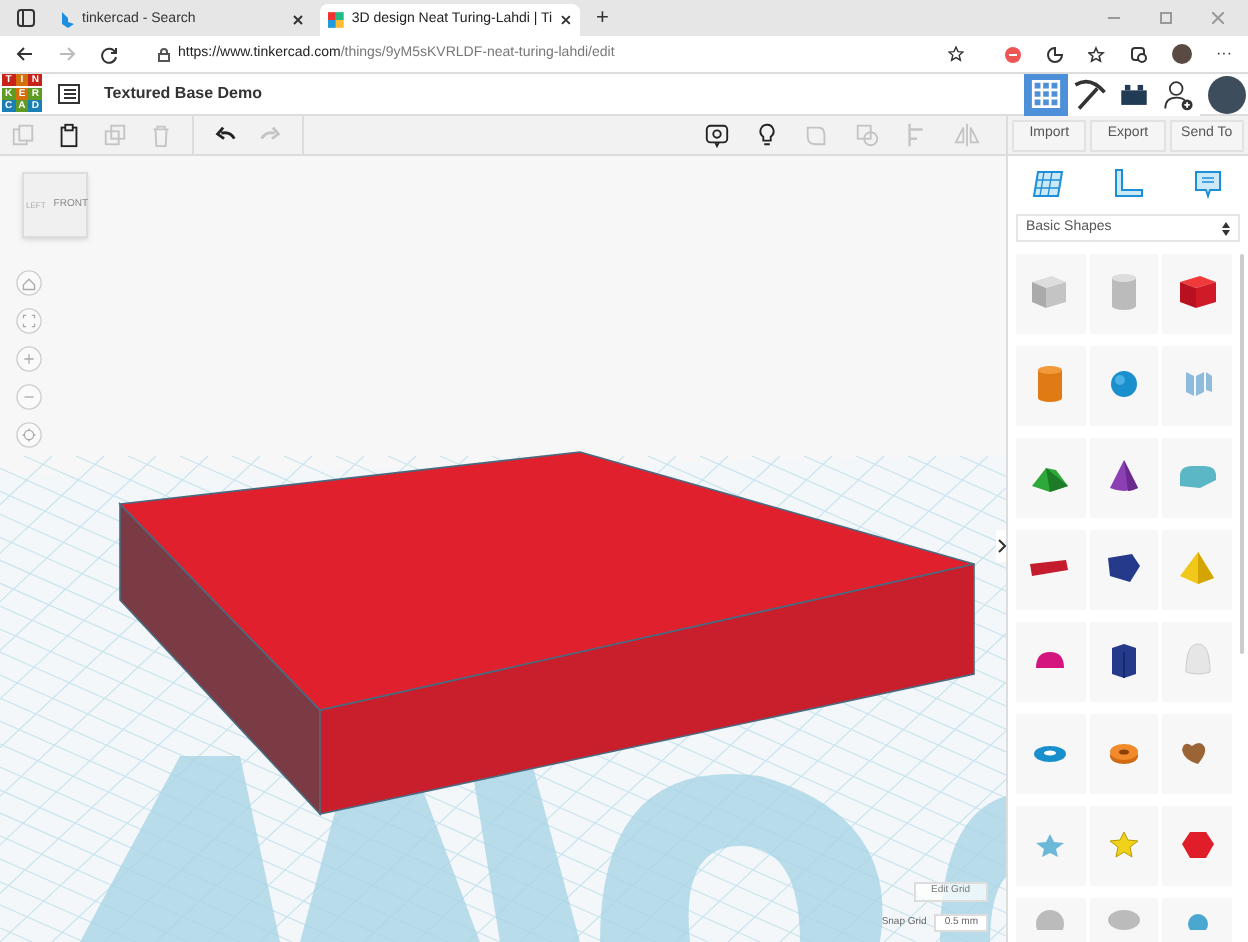 The image size is (1248, 942). What do you see at coordinates (1224, 54) in the screenshot?
I see `more-menu-button: ···` at bounding box center [1224, 54].